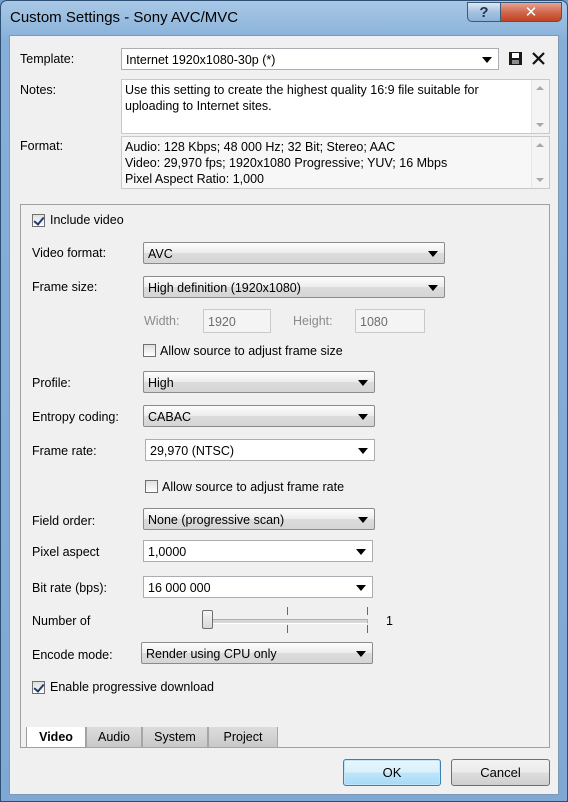 The image size is (568, 802). What do you see at coordinates (216, 520) in the screenshot?
I see `field-order-value: None (progressive scan)` at bounding box center [216, 520].